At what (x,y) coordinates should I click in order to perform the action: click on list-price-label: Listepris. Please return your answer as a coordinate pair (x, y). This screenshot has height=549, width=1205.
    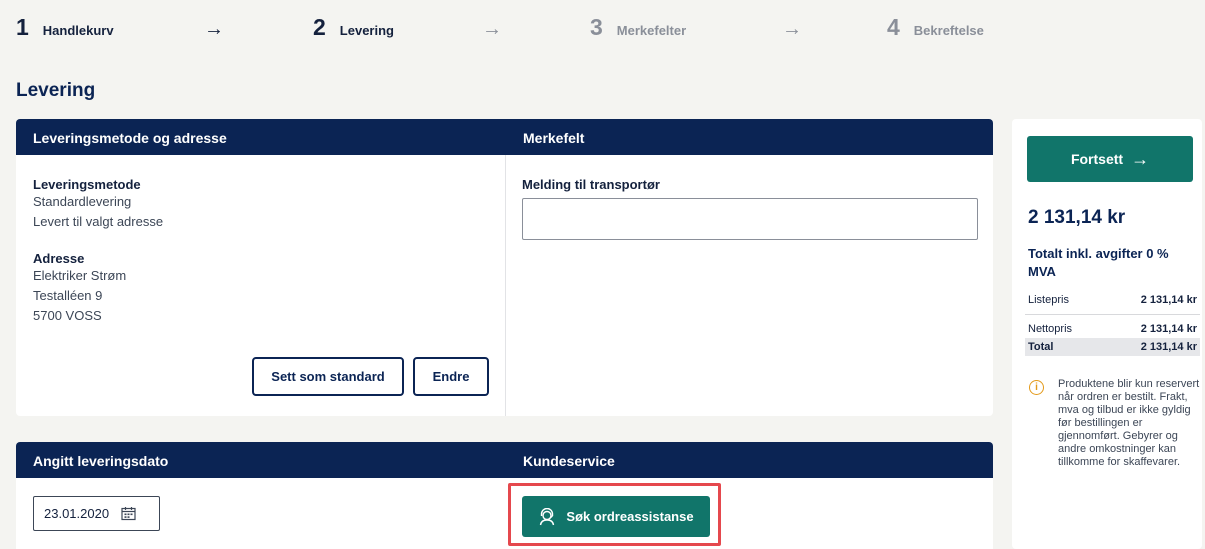
    Looking at the image, I should click on (1048, 300).